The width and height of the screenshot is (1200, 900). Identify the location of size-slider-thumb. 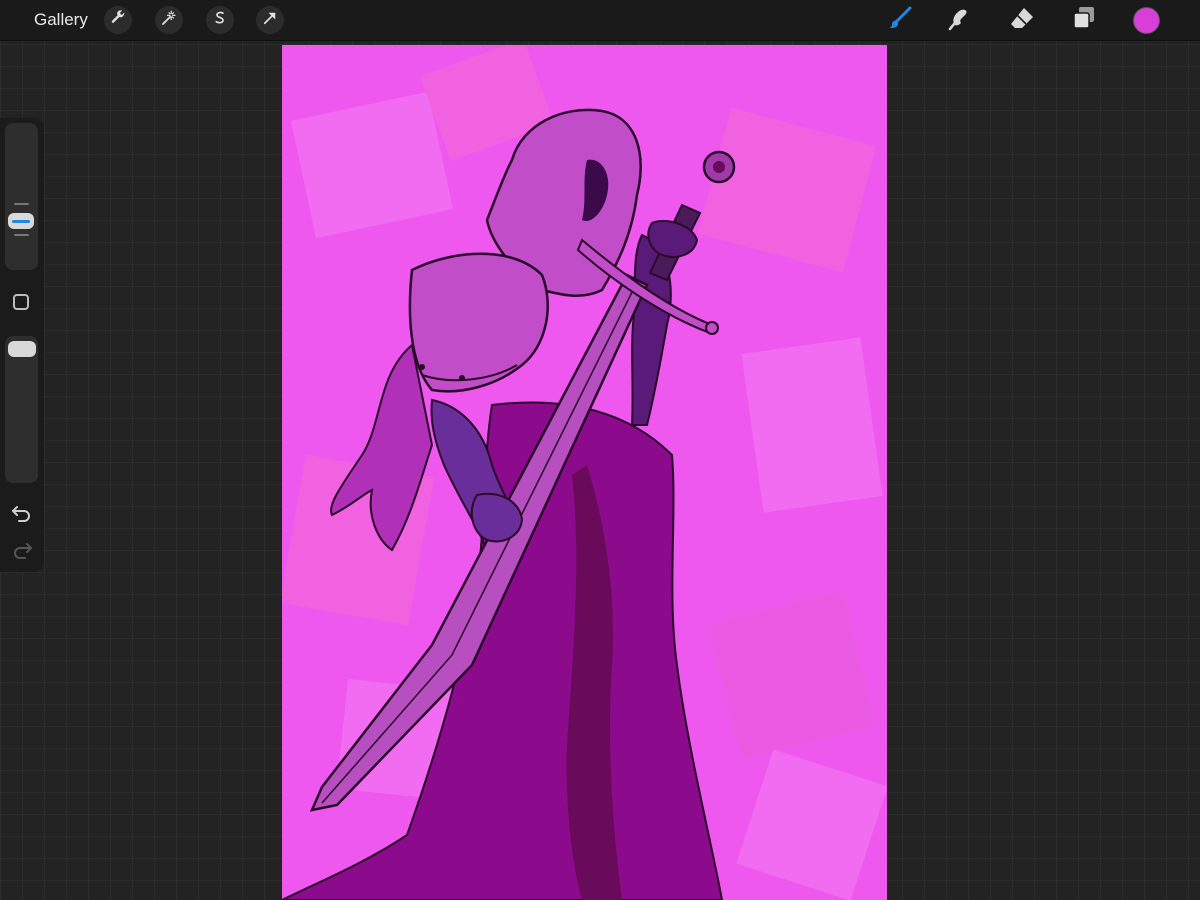
(21, 221).